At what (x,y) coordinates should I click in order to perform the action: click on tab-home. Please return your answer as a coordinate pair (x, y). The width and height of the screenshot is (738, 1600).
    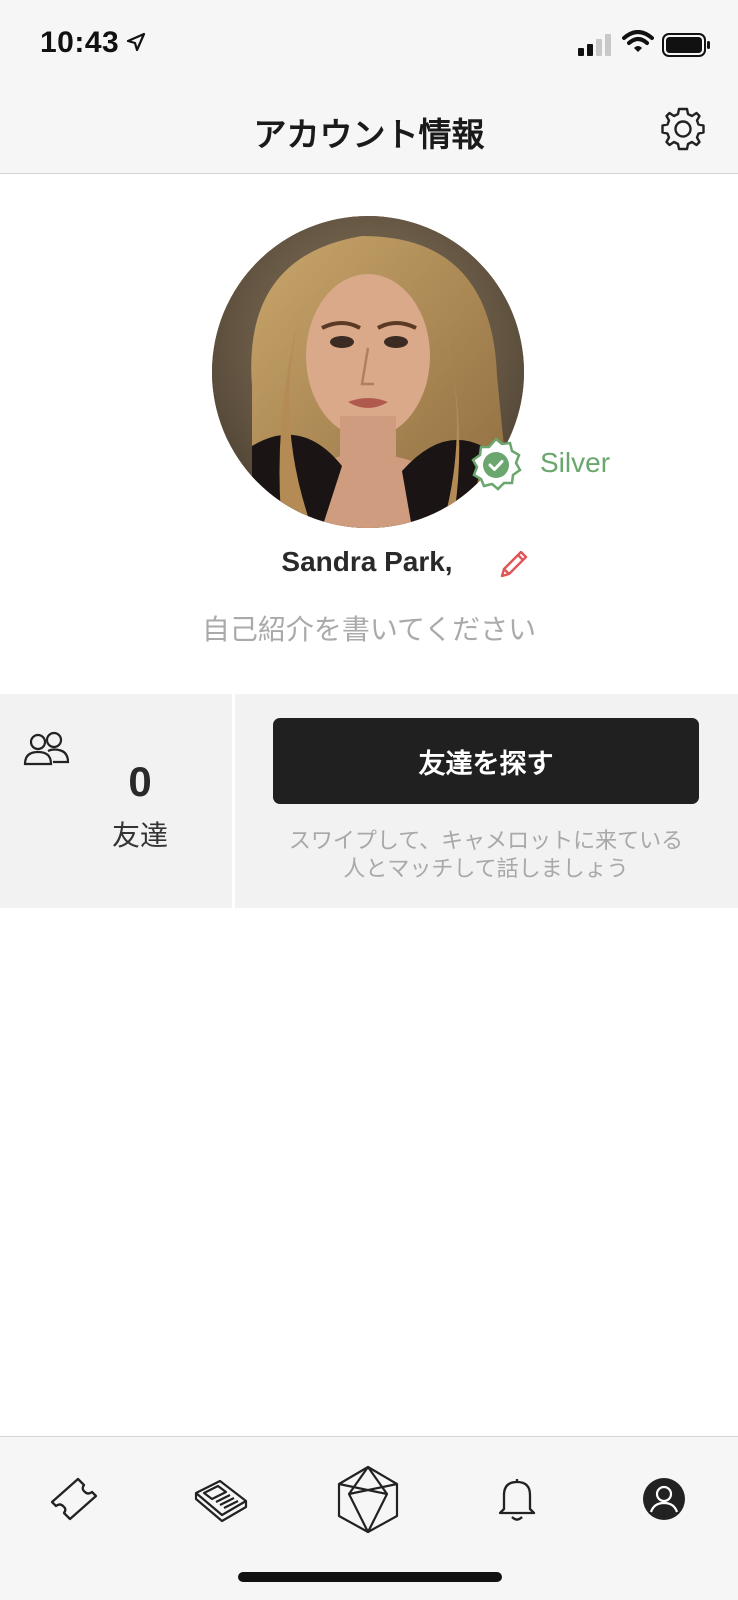
    Looking at the image, I should click on (368, 1499).